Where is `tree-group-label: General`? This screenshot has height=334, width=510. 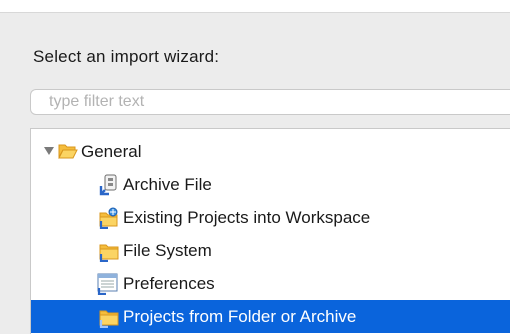
tree-group-label: General is located at coordinates (111, 151).